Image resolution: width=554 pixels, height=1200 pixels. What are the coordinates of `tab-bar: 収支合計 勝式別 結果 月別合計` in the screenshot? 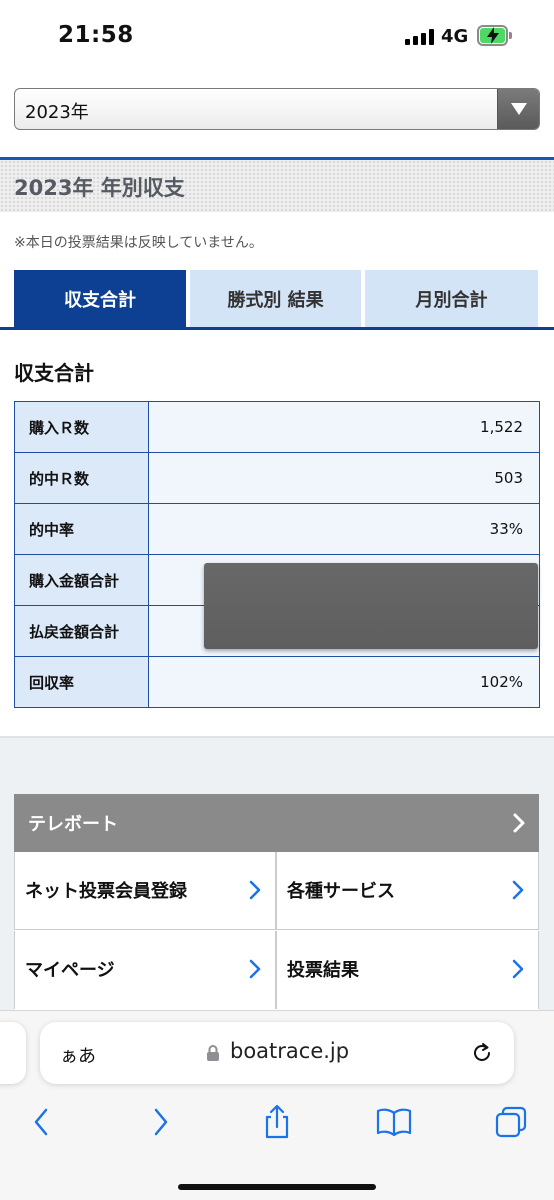 It's located at (276, 299).